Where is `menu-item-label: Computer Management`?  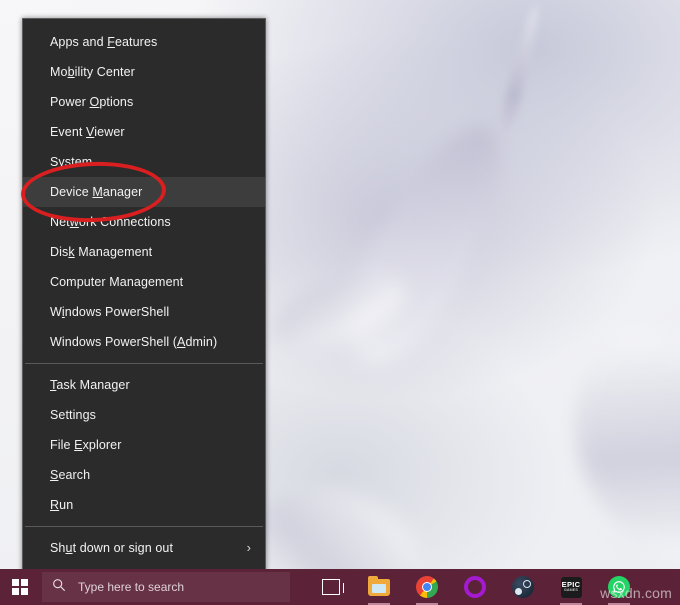
menu-item-label: Computer Management is located at coordinates (117, 282).